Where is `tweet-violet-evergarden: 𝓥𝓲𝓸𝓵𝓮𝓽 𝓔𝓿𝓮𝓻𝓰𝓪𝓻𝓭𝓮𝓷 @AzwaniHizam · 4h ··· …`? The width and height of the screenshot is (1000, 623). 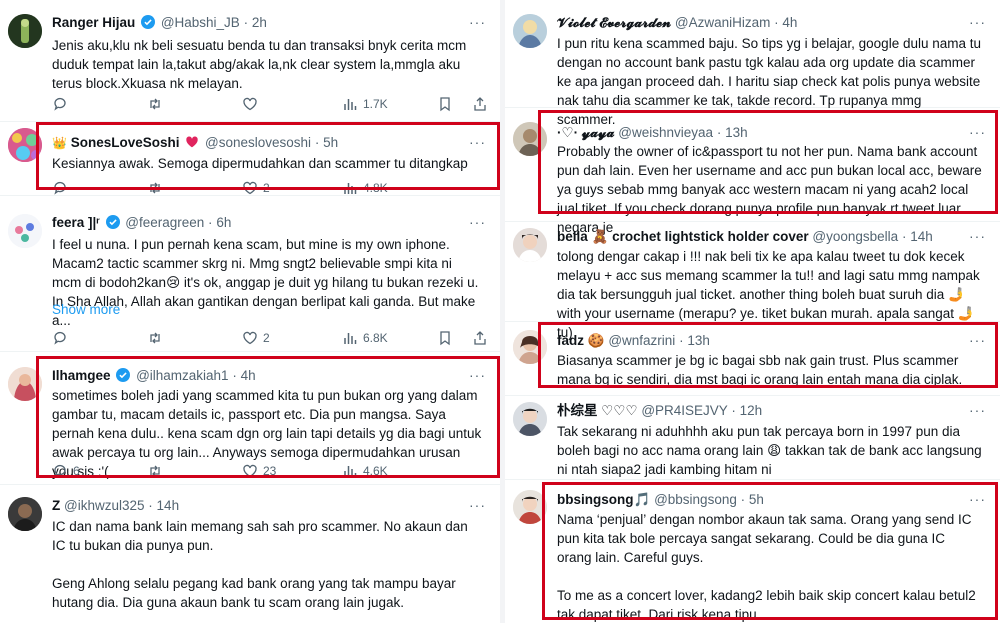
tweet-violet-evergarden: 𝓥𝓲𝓸𝓵𝓮𝓽 𝓔𝓿𝓮𝓻𝓰𝓪𝓻𝓭𝓮𝓷 @AzwaniHizam · 4h ··· … is located at coordinates (752, 63).